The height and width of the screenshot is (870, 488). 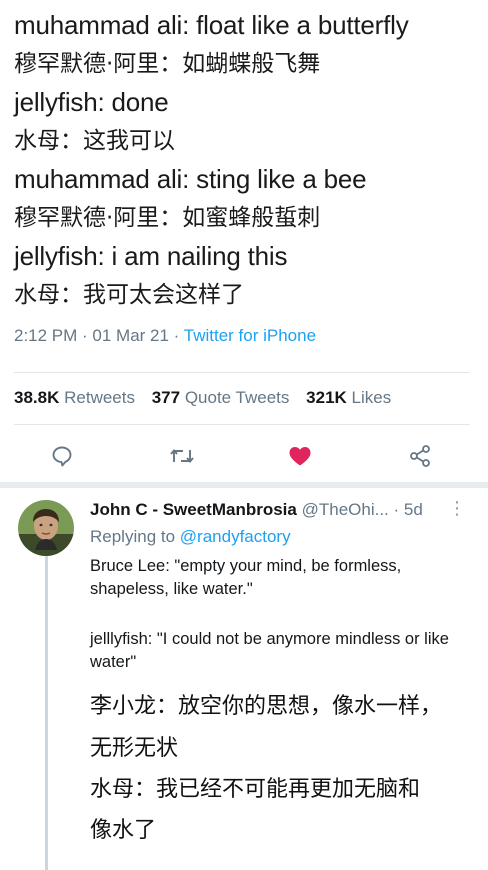 I want to click on tweet-line-translation: 穆罕默德·阿里：如蜜蜂般蜇刺, so click(x=167, y=217).